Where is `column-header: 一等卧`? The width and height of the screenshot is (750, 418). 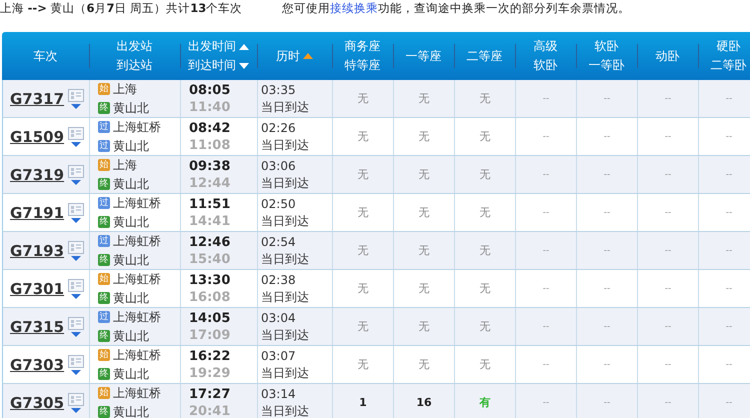 column-header: 一等卧 is located at coordinates (606, 65).